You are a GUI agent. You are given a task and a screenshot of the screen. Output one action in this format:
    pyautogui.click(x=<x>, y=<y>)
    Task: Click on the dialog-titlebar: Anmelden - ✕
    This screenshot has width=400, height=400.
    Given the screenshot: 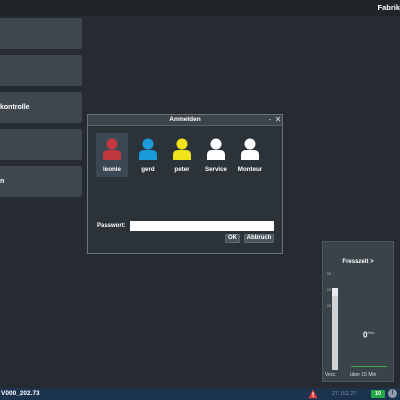 What is the action you would take?
    pyautogui.click(x=185, y=120)
    